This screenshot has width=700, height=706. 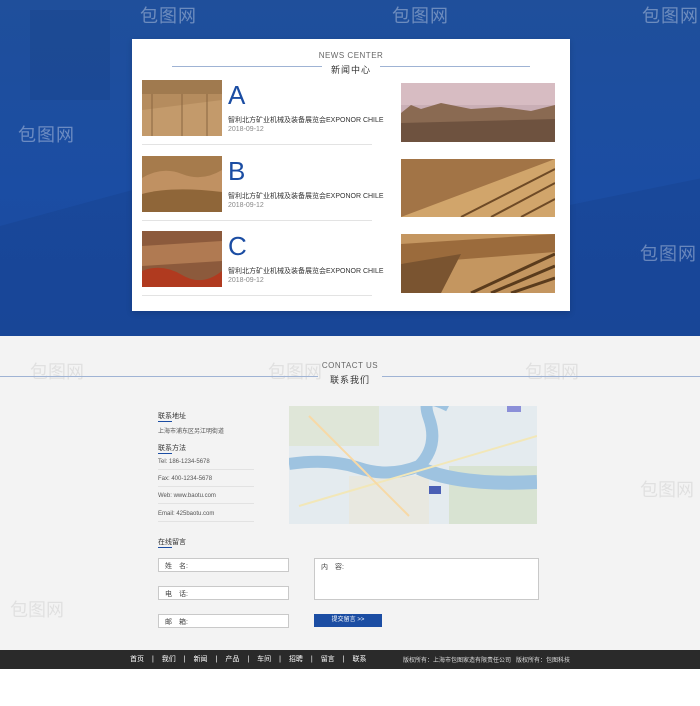 I want to click on submit-button: 提交留言 >>, so click(x=348, y=620).